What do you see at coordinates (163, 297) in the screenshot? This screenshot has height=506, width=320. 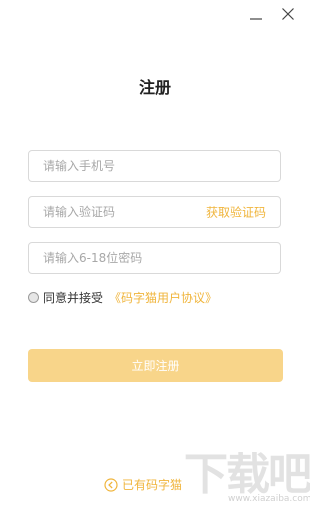 I see `user-agreement-link: 《码字猫用户协议》` at bounding box center [163, 297].